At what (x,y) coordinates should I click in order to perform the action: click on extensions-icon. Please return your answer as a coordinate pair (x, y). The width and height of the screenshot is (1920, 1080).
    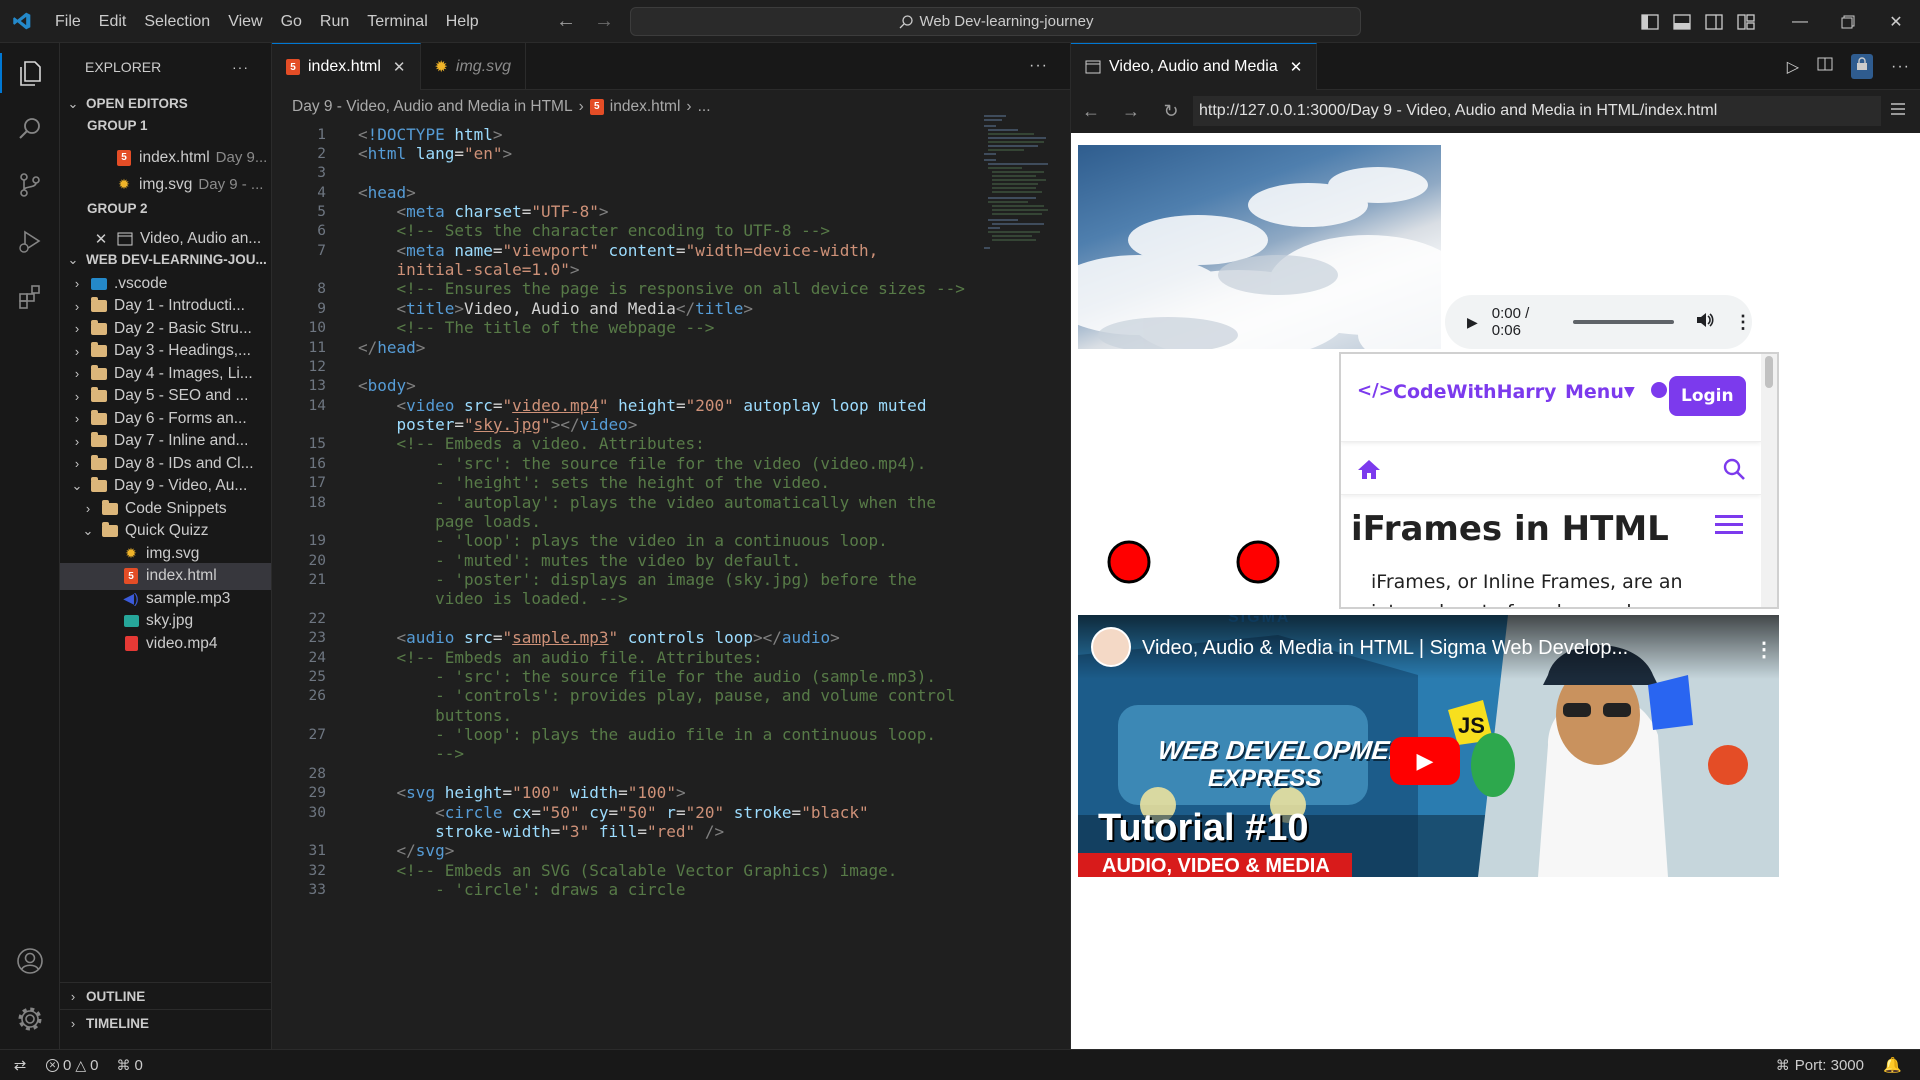
    Looking at the image, I should click on (30, 297).